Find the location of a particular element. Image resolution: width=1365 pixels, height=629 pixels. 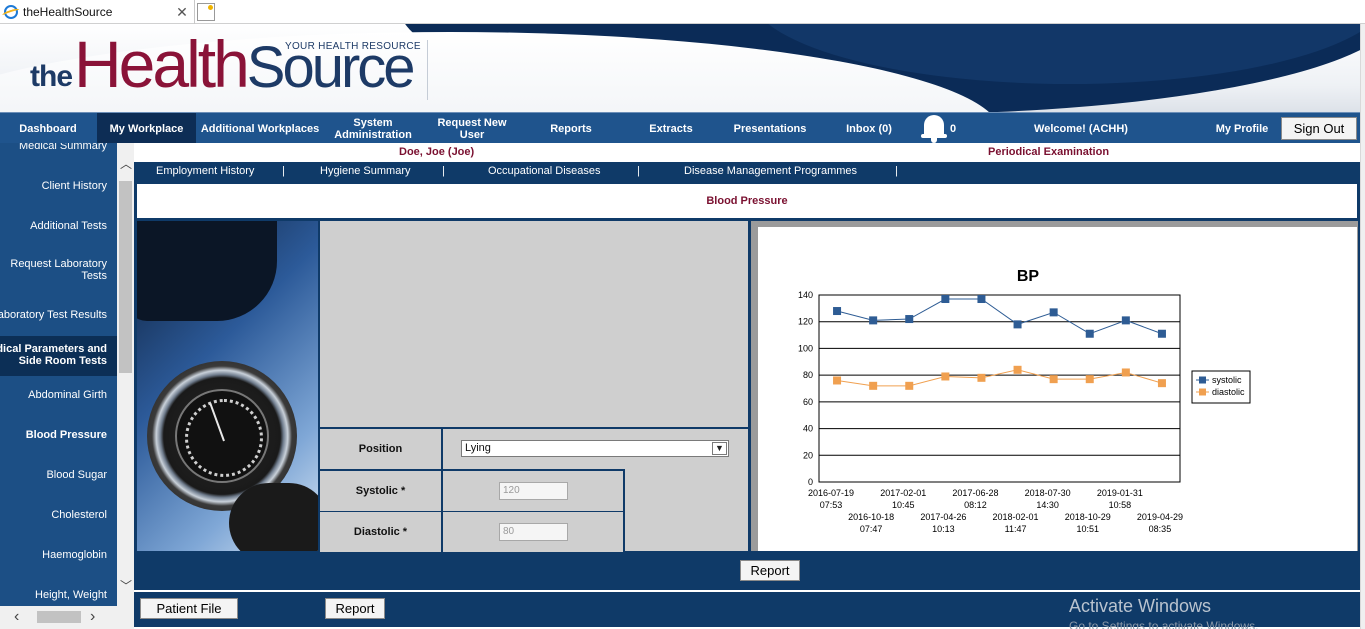

sidebar-item-laboratory-test-results: Laboratory Test Results is located at coordinates (53, 315).